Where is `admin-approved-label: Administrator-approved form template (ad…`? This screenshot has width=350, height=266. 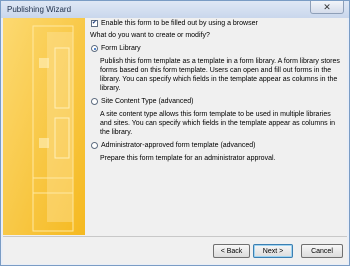 admin-approved-label: Administrator-approved form template (ad… is located at coordinates (178, 145).